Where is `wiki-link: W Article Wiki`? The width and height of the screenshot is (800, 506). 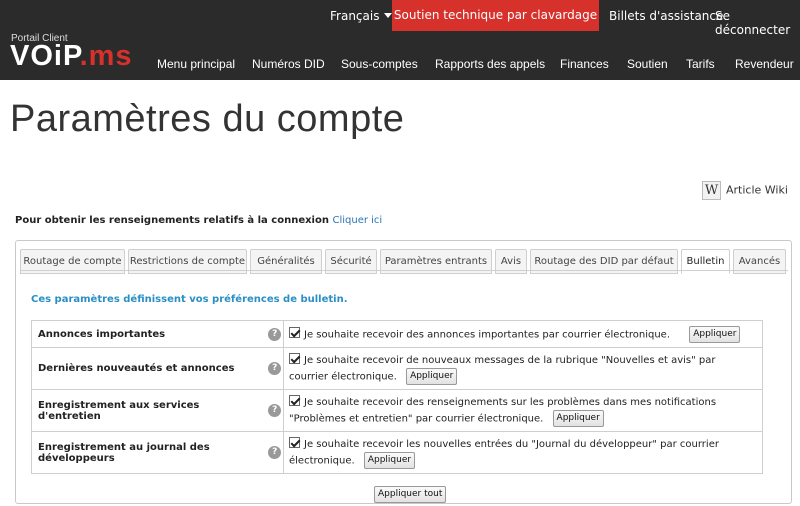 wiki-link: W Article Wiki is located at coordinates (745, 190).